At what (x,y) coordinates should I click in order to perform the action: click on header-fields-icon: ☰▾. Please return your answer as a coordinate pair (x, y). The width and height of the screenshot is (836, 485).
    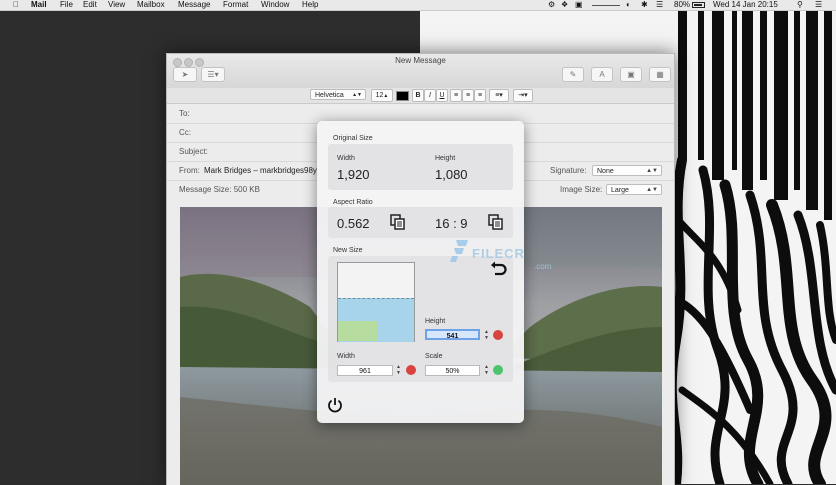
    Looking at the image, I should click on (213, 74).